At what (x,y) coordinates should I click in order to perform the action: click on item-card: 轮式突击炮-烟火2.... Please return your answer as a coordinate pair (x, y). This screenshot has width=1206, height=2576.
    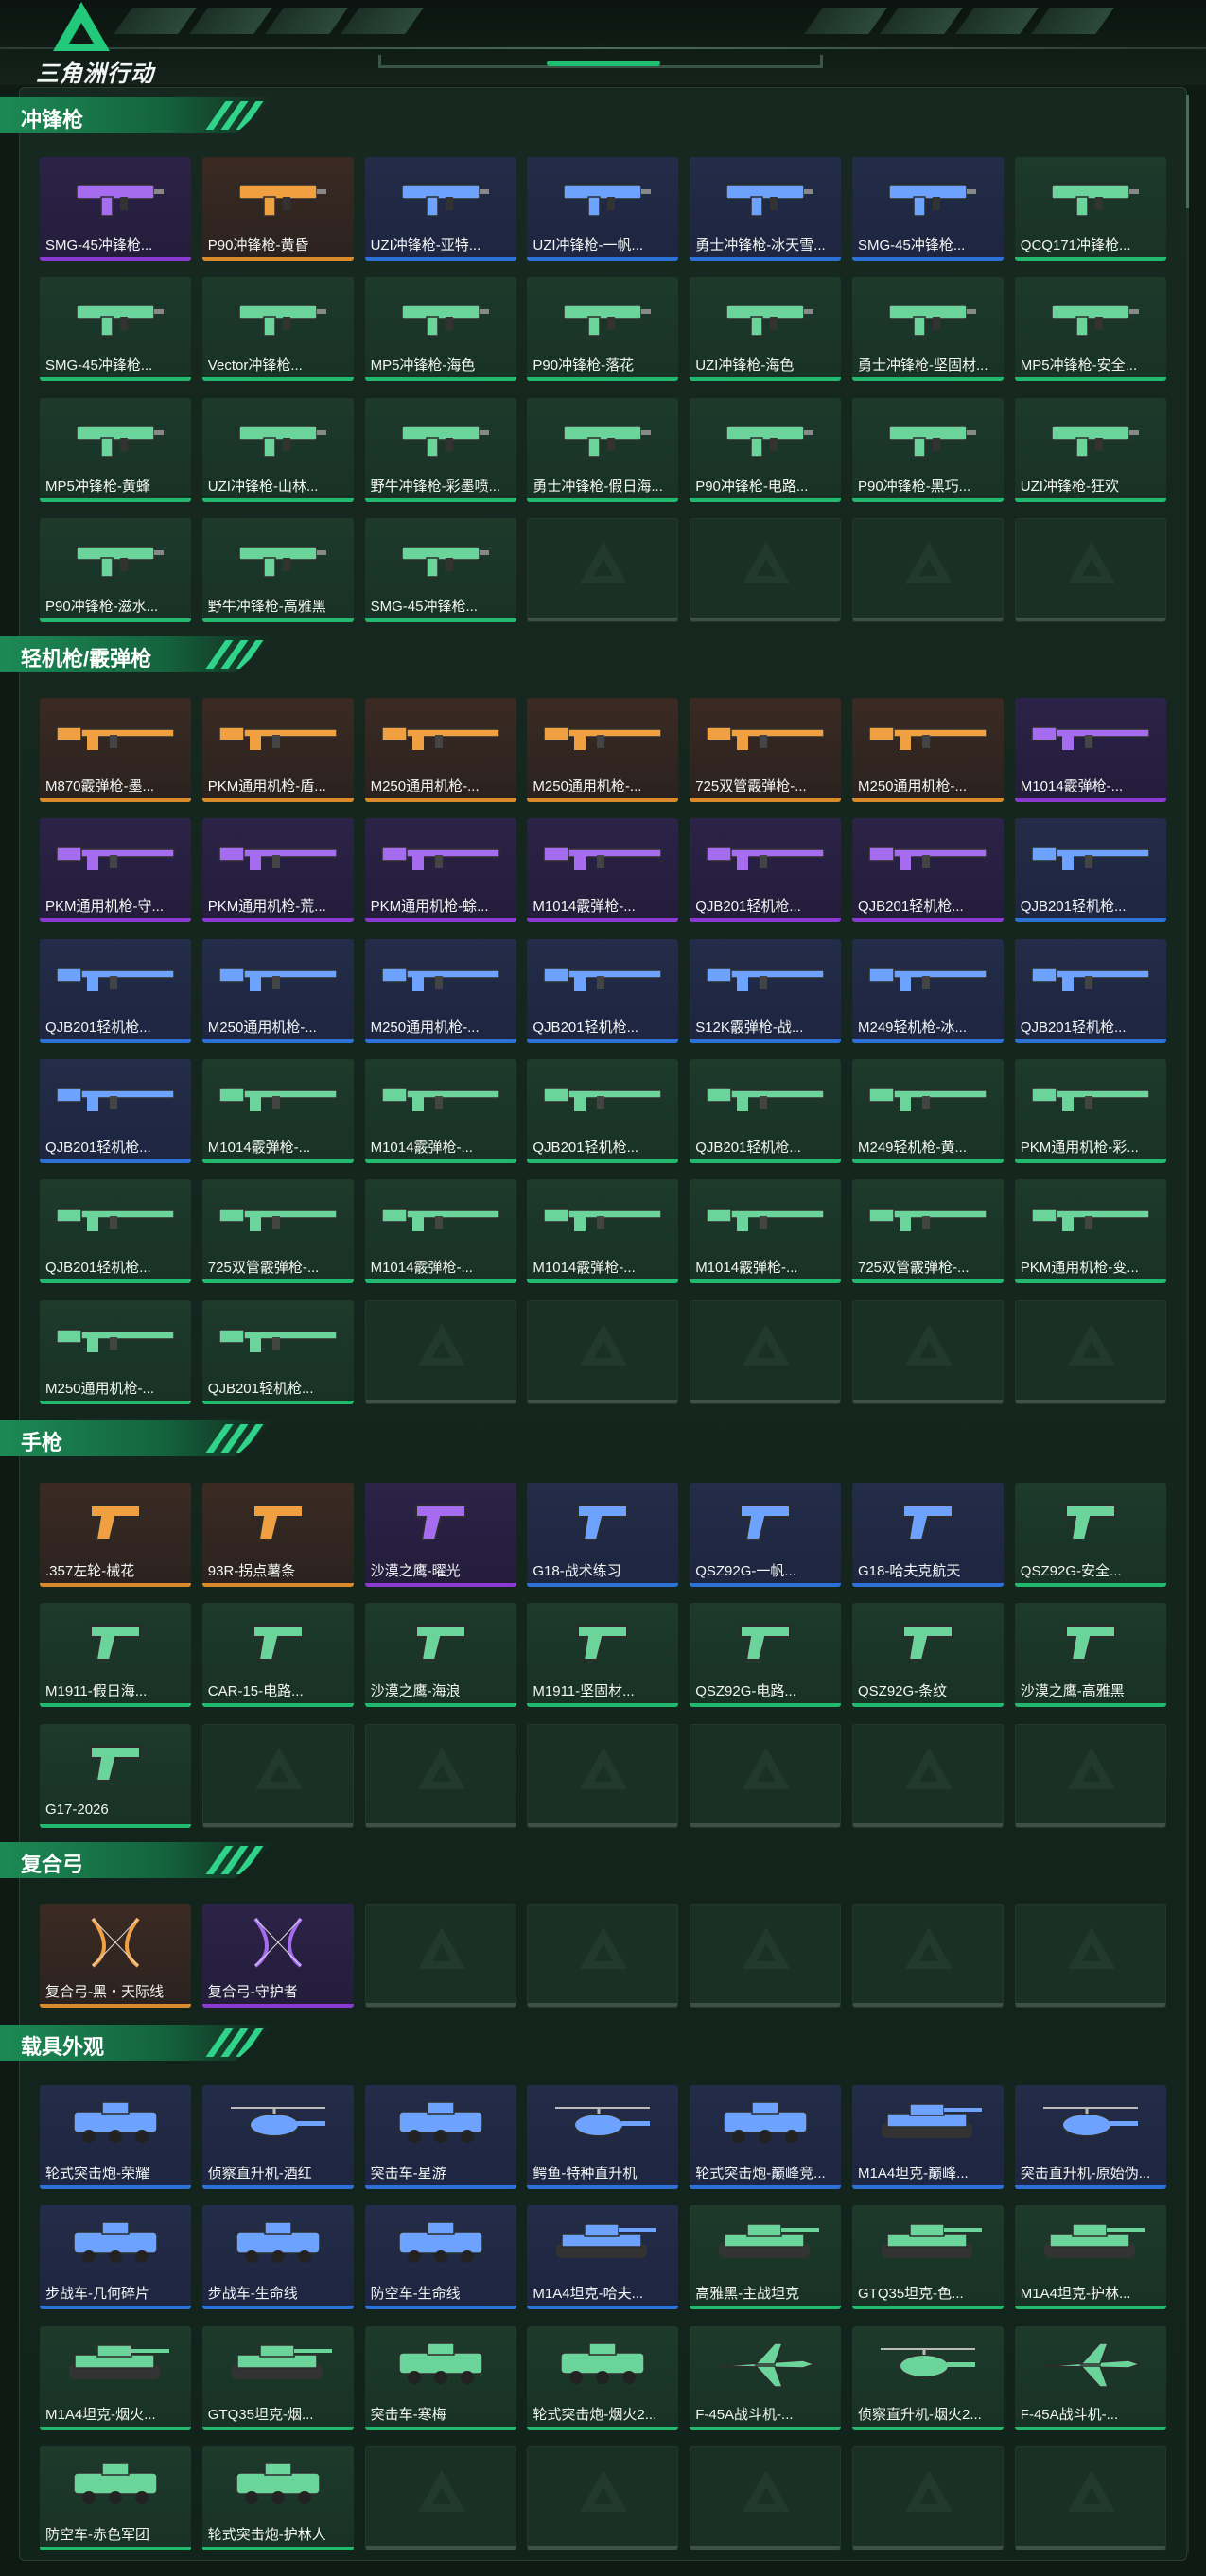
    Looking at the image, I should click on (603, 2377).